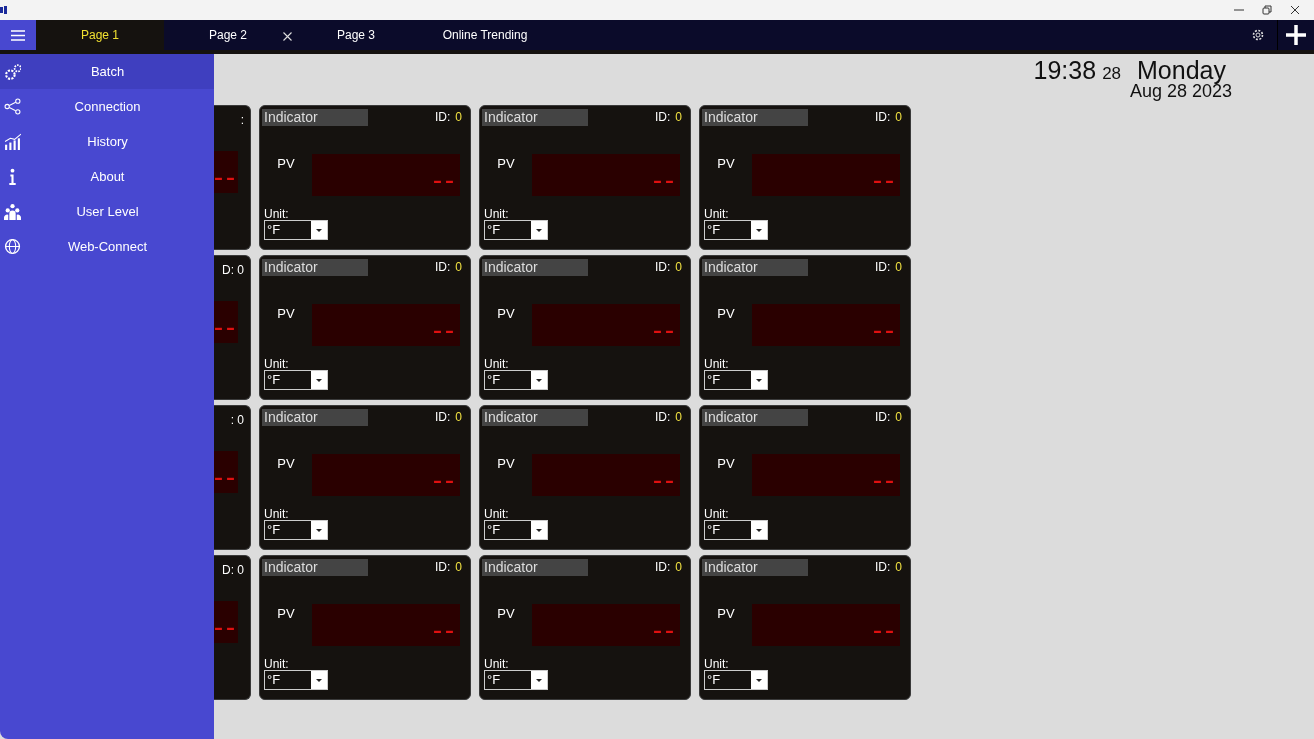  I want to click on weekday: Monday, so click(1181, 70).